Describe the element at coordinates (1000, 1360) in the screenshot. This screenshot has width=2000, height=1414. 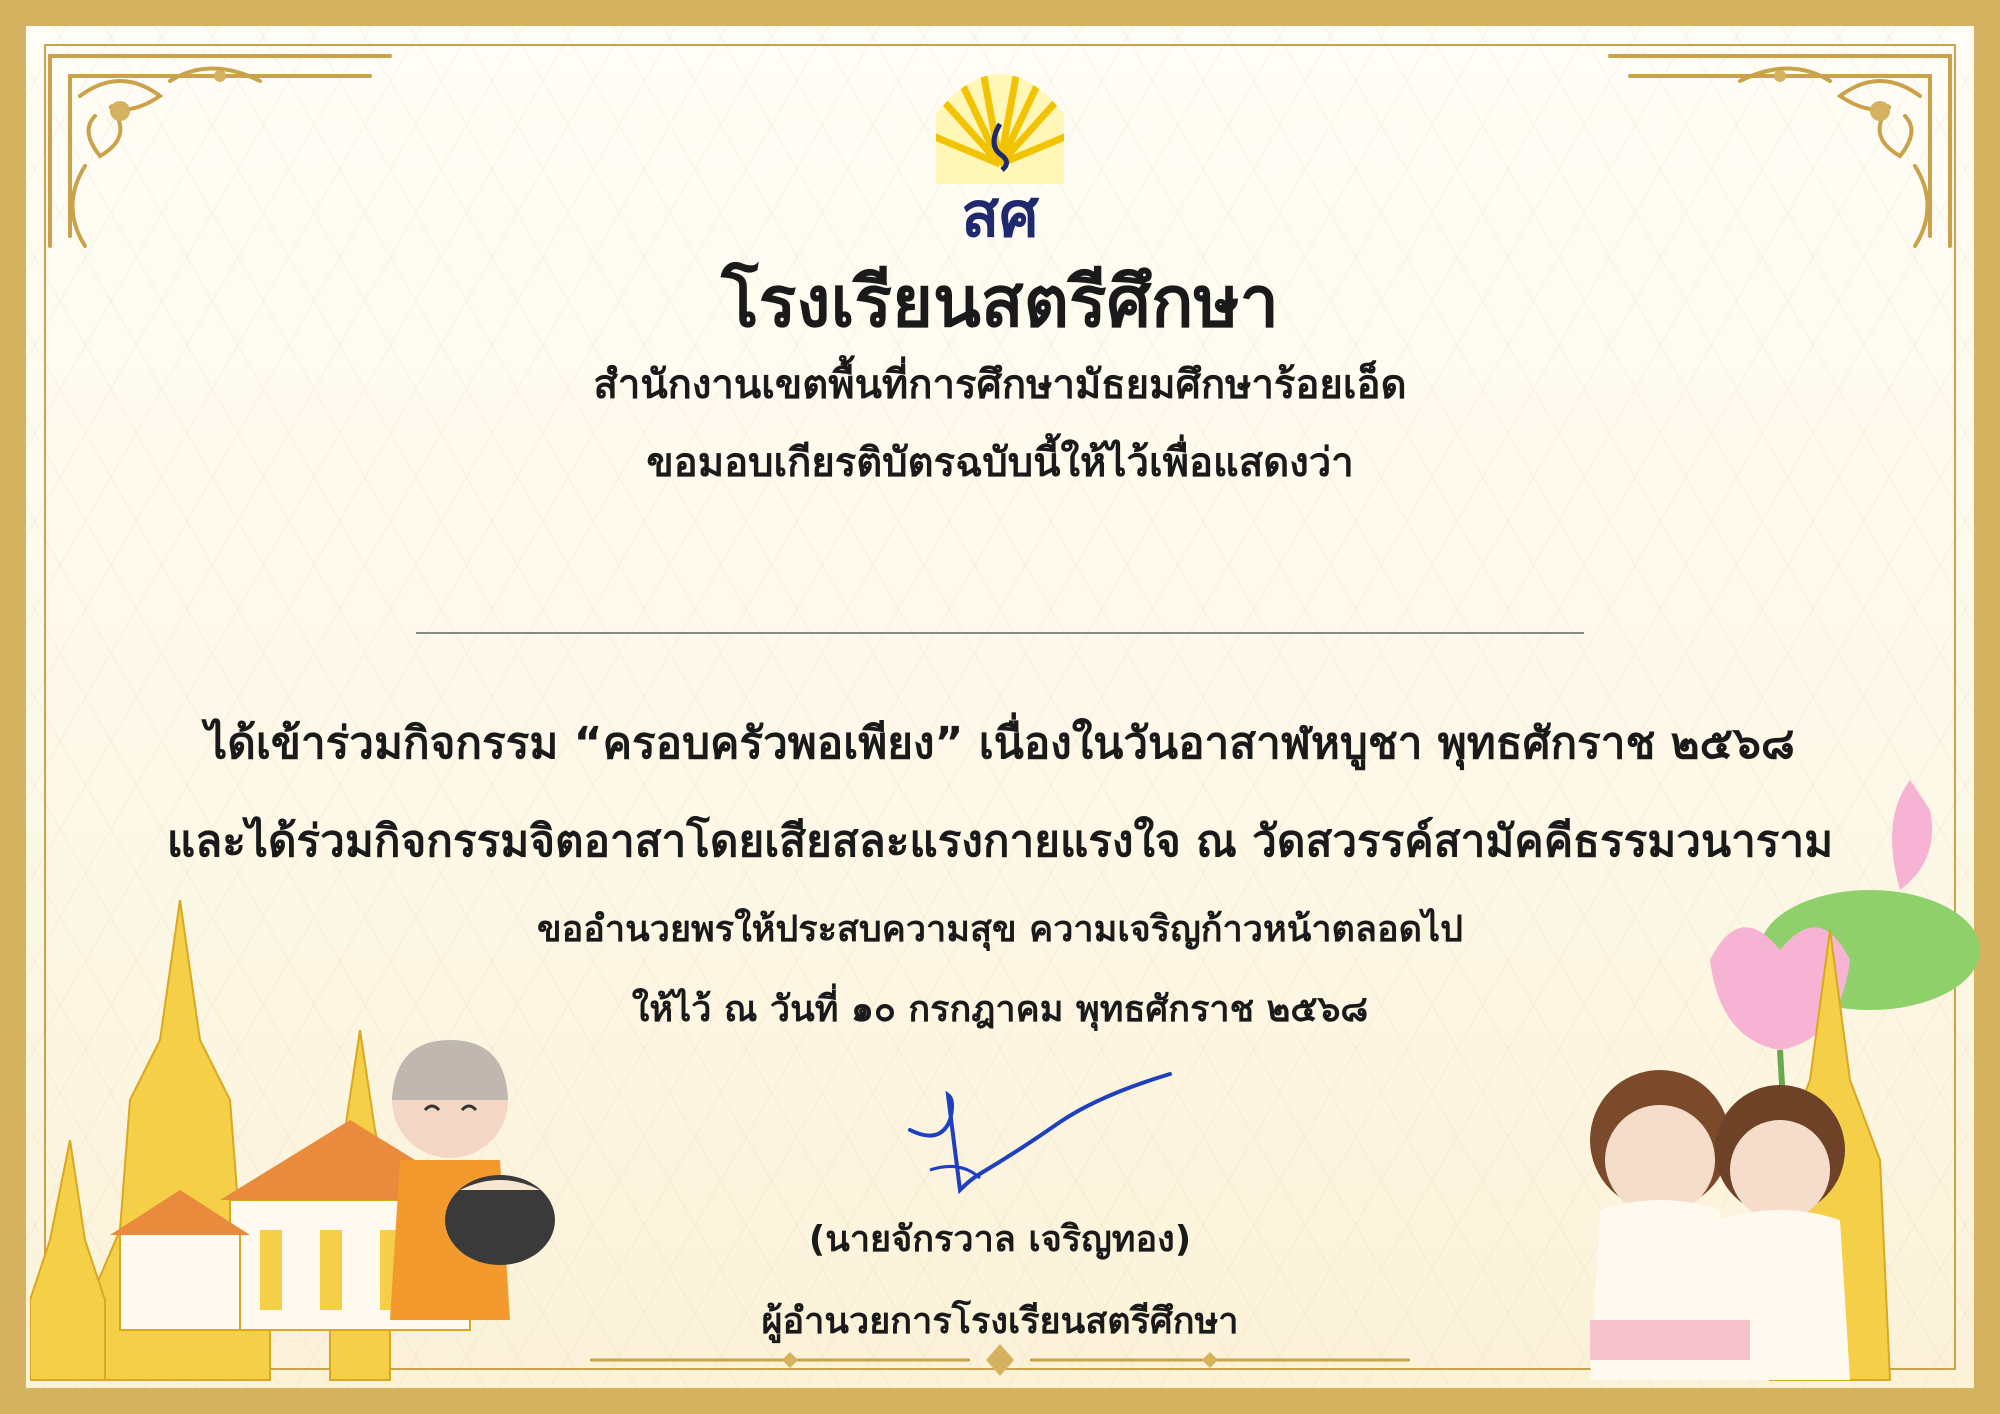
I see `bottom-ornament-icon` at that location.